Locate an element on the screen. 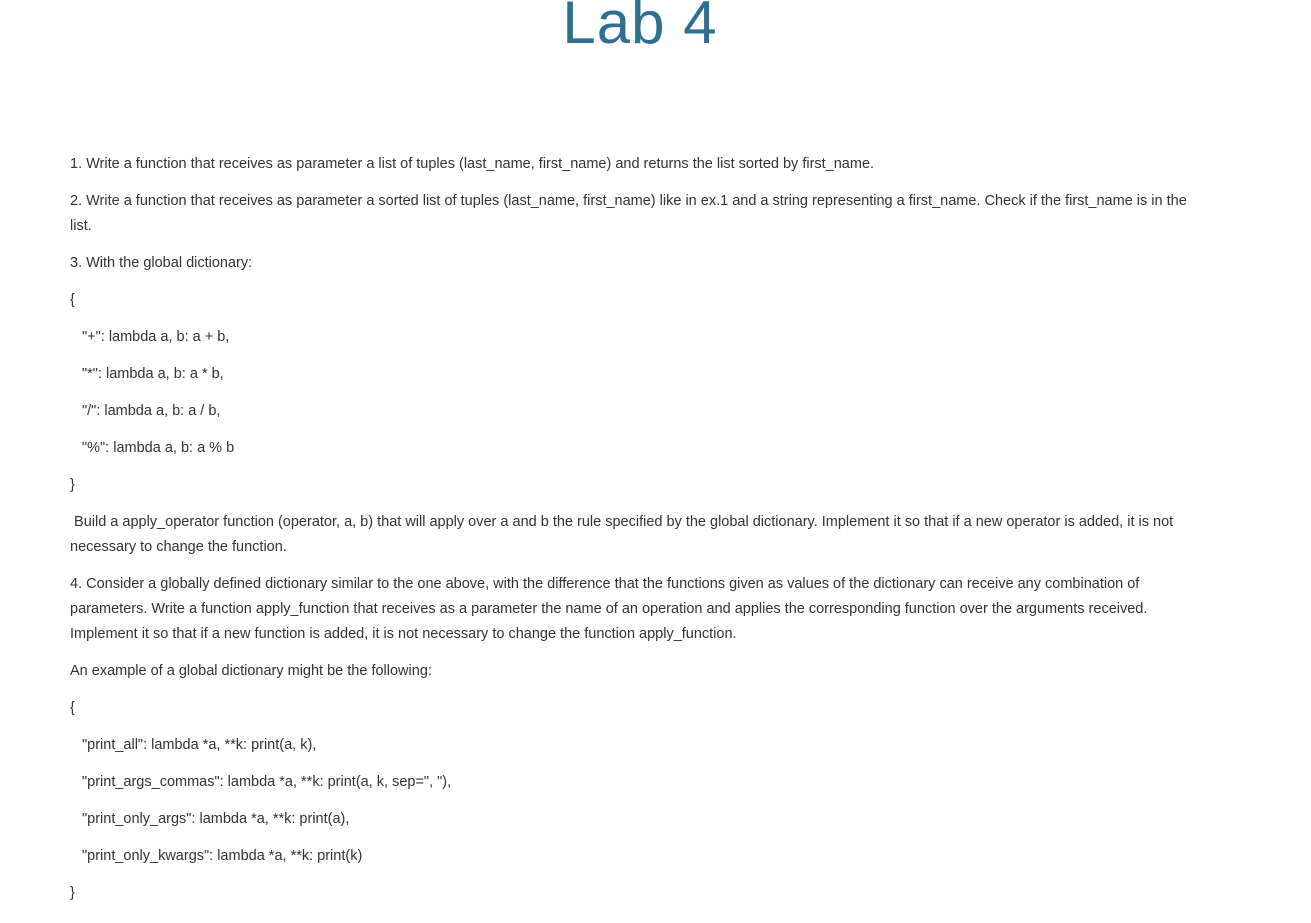 The image size is (1311, 923). page-title: Lab 4 is located at coordinates (640, 28).